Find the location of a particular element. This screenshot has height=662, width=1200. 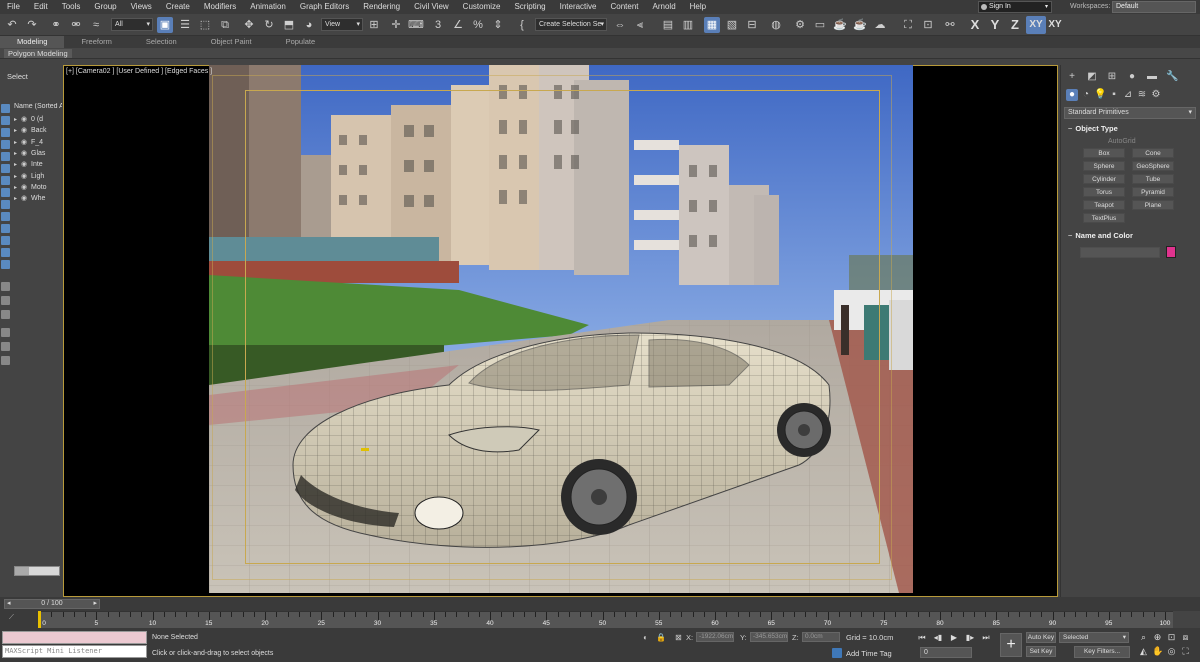

link-icon: ⚭ is located at coordinates (56, 25).